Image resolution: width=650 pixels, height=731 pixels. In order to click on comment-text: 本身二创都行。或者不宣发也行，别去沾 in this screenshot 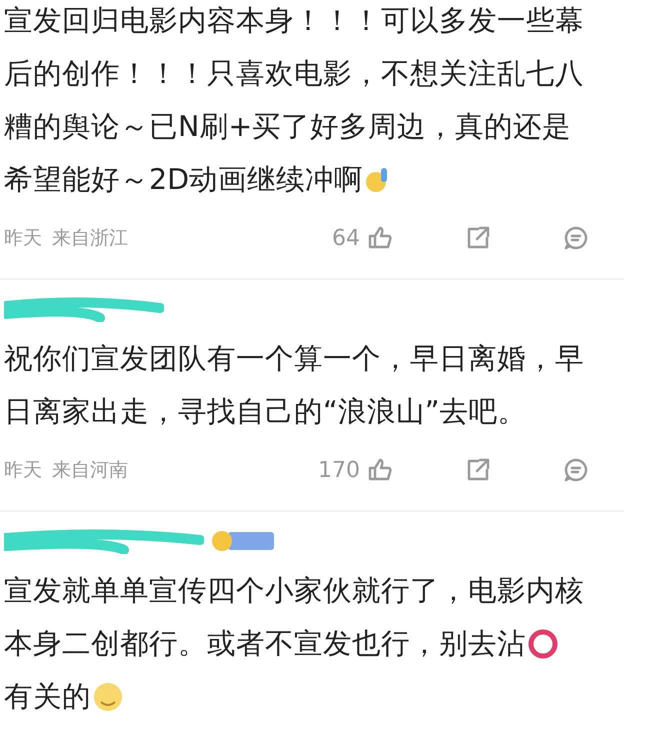, I will do `click(265, 644)`.